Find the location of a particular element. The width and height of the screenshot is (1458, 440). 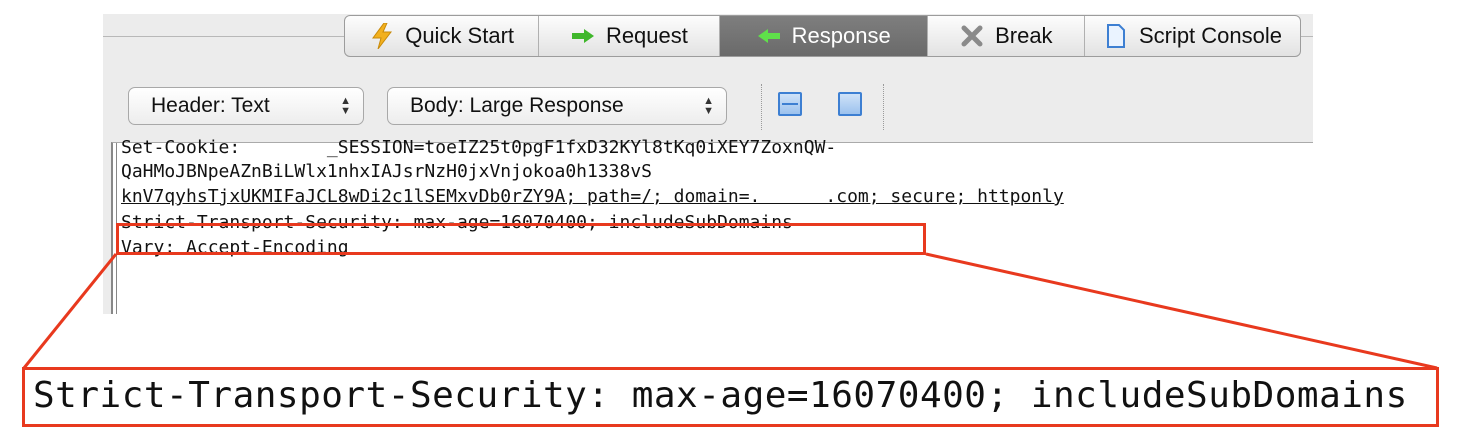

x-icon is located at coordinates (972, 36).